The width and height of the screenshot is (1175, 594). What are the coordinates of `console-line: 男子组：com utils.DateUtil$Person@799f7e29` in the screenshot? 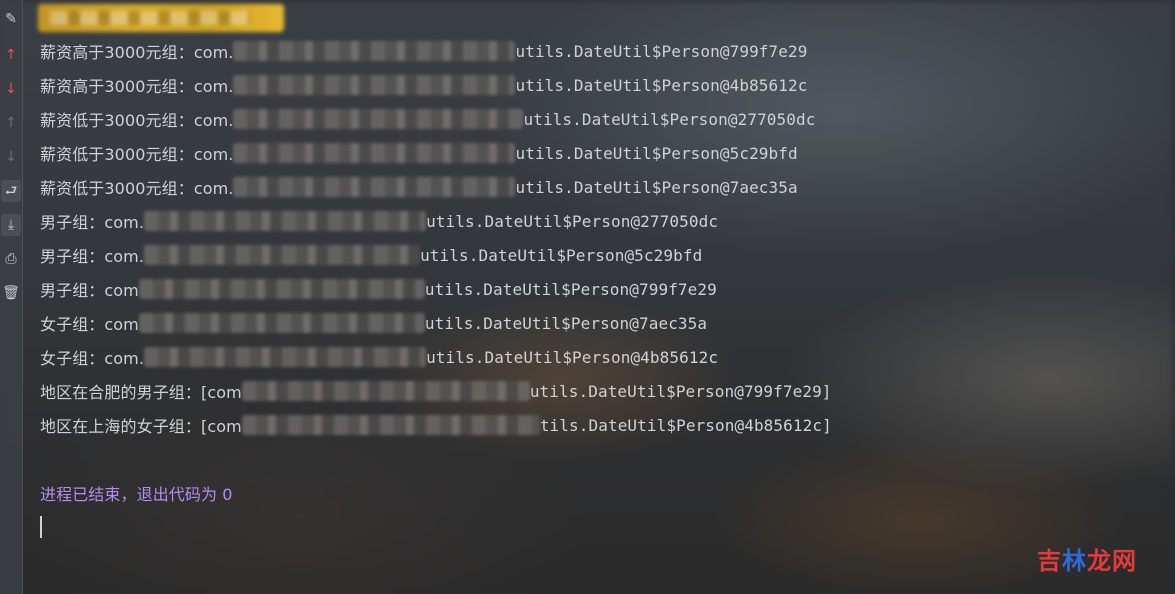 It's located at (378, 289).